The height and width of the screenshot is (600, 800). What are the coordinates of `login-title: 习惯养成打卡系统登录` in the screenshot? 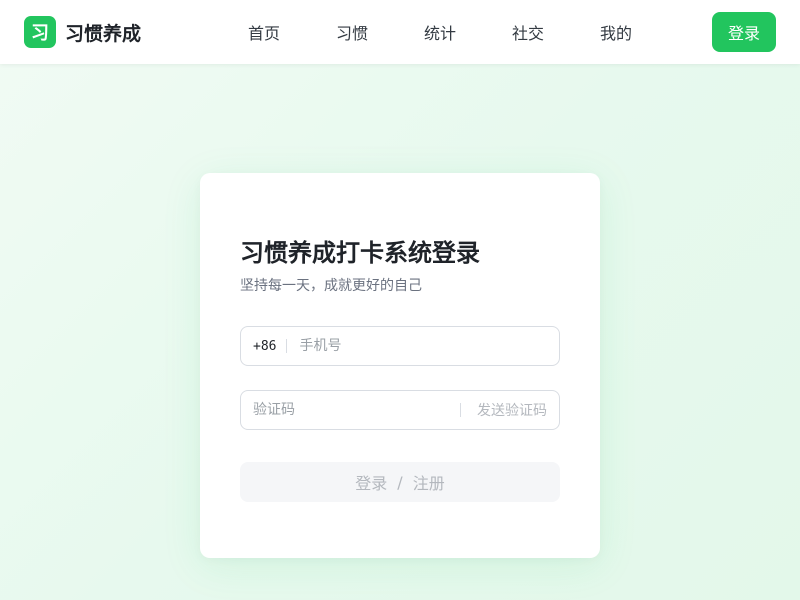 It's located at (360, 253).